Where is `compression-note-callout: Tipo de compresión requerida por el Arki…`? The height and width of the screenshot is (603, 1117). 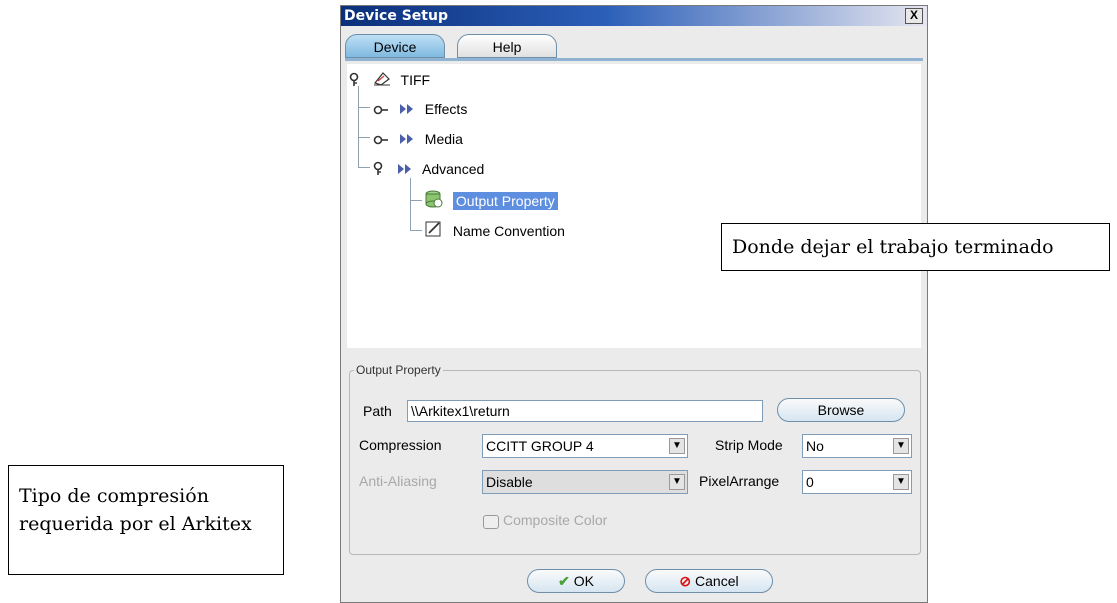
compression-note-callout: Tipo de compresión requerida por el Arki… is located at coordinates (146, 520).